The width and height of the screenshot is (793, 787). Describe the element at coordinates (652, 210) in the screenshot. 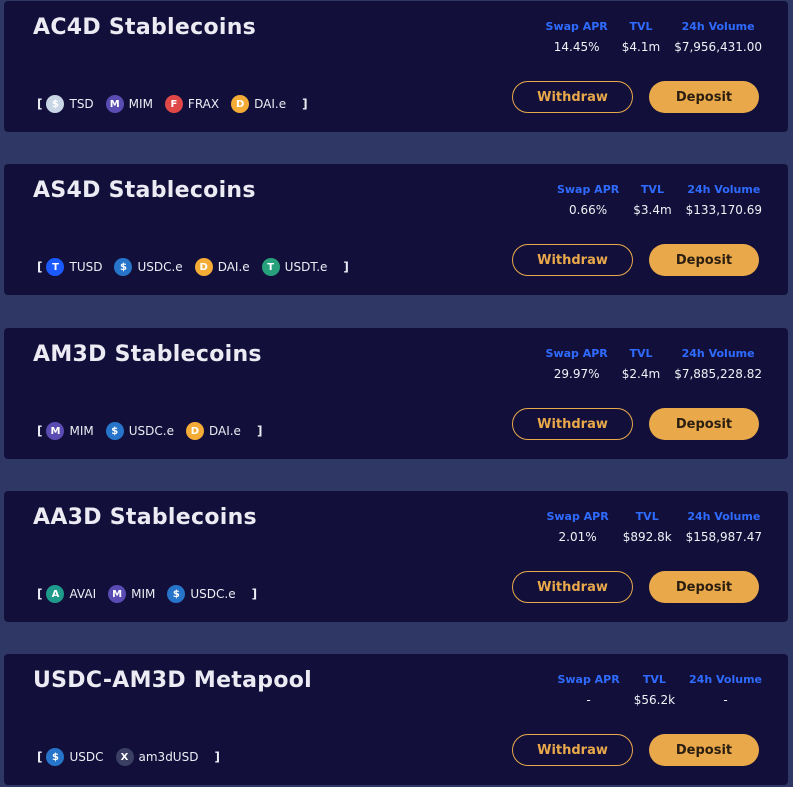

I see `stat-value: $3.4m` at that location.